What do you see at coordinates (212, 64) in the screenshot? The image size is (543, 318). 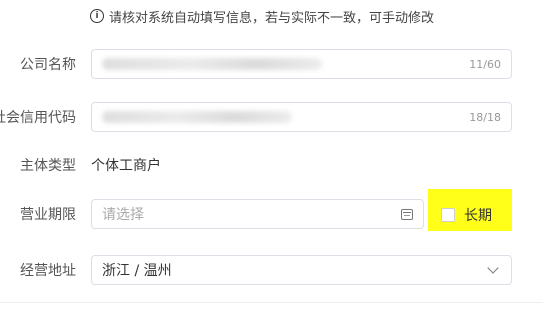 I see `company-name-blurred-value` at bounding box center [212, 64].